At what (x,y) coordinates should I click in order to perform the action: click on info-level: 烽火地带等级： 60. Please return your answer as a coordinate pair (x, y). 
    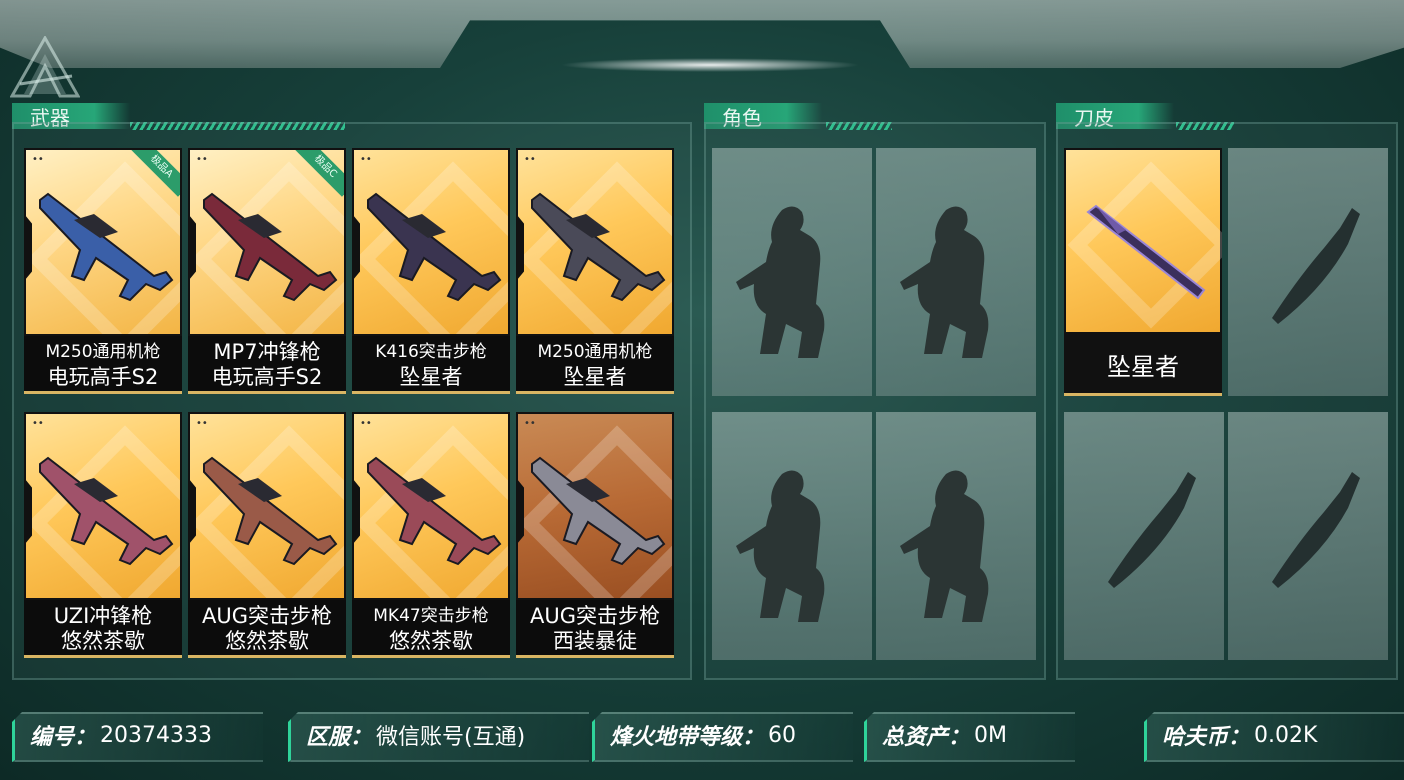
    Looking at the image, I should click on (722, 737).